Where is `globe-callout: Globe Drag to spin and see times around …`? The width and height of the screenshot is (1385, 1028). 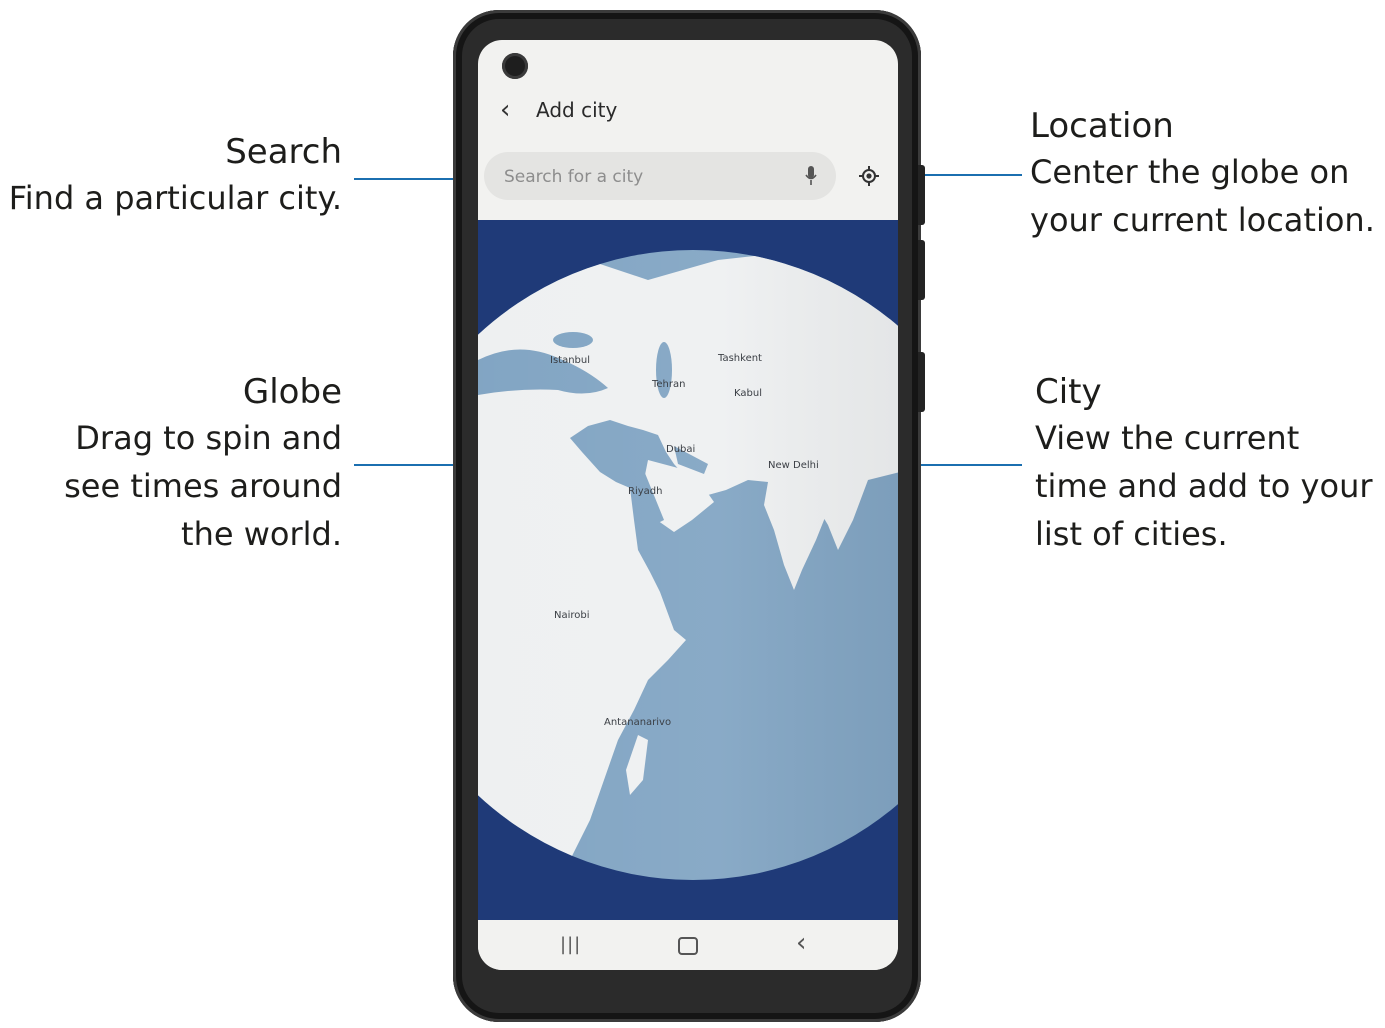
globe-callout: Globe Drag to spin and see times around … is located at coordinates (203, 464).